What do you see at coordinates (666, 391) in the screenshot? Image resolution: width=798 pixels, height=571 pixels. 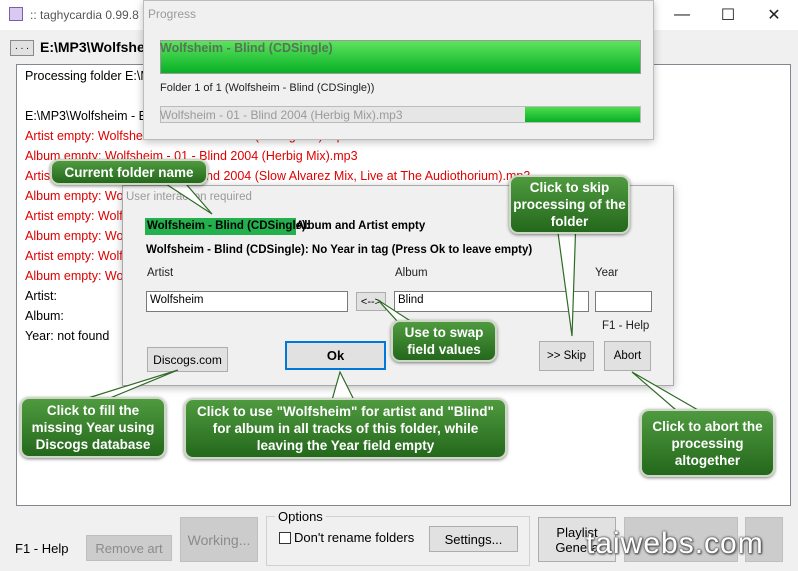 I see `abort-callout-tail` at bounding box center [666, 391].